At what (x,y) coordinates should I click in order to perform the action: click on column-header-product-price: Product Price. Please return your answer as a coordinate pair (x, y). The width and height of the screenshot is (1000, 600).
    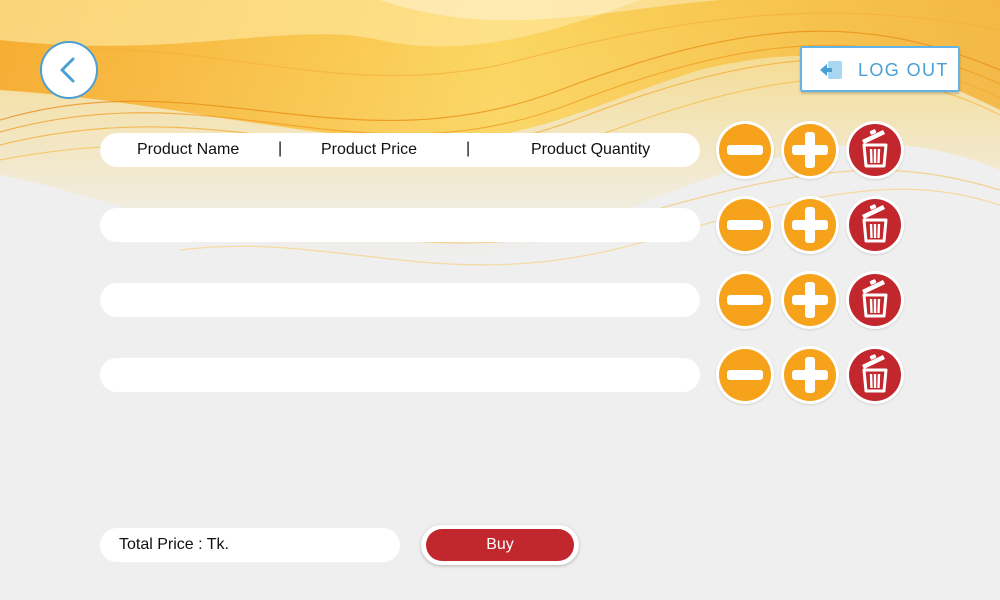
    Looking at the image, I should click on (369, 149).